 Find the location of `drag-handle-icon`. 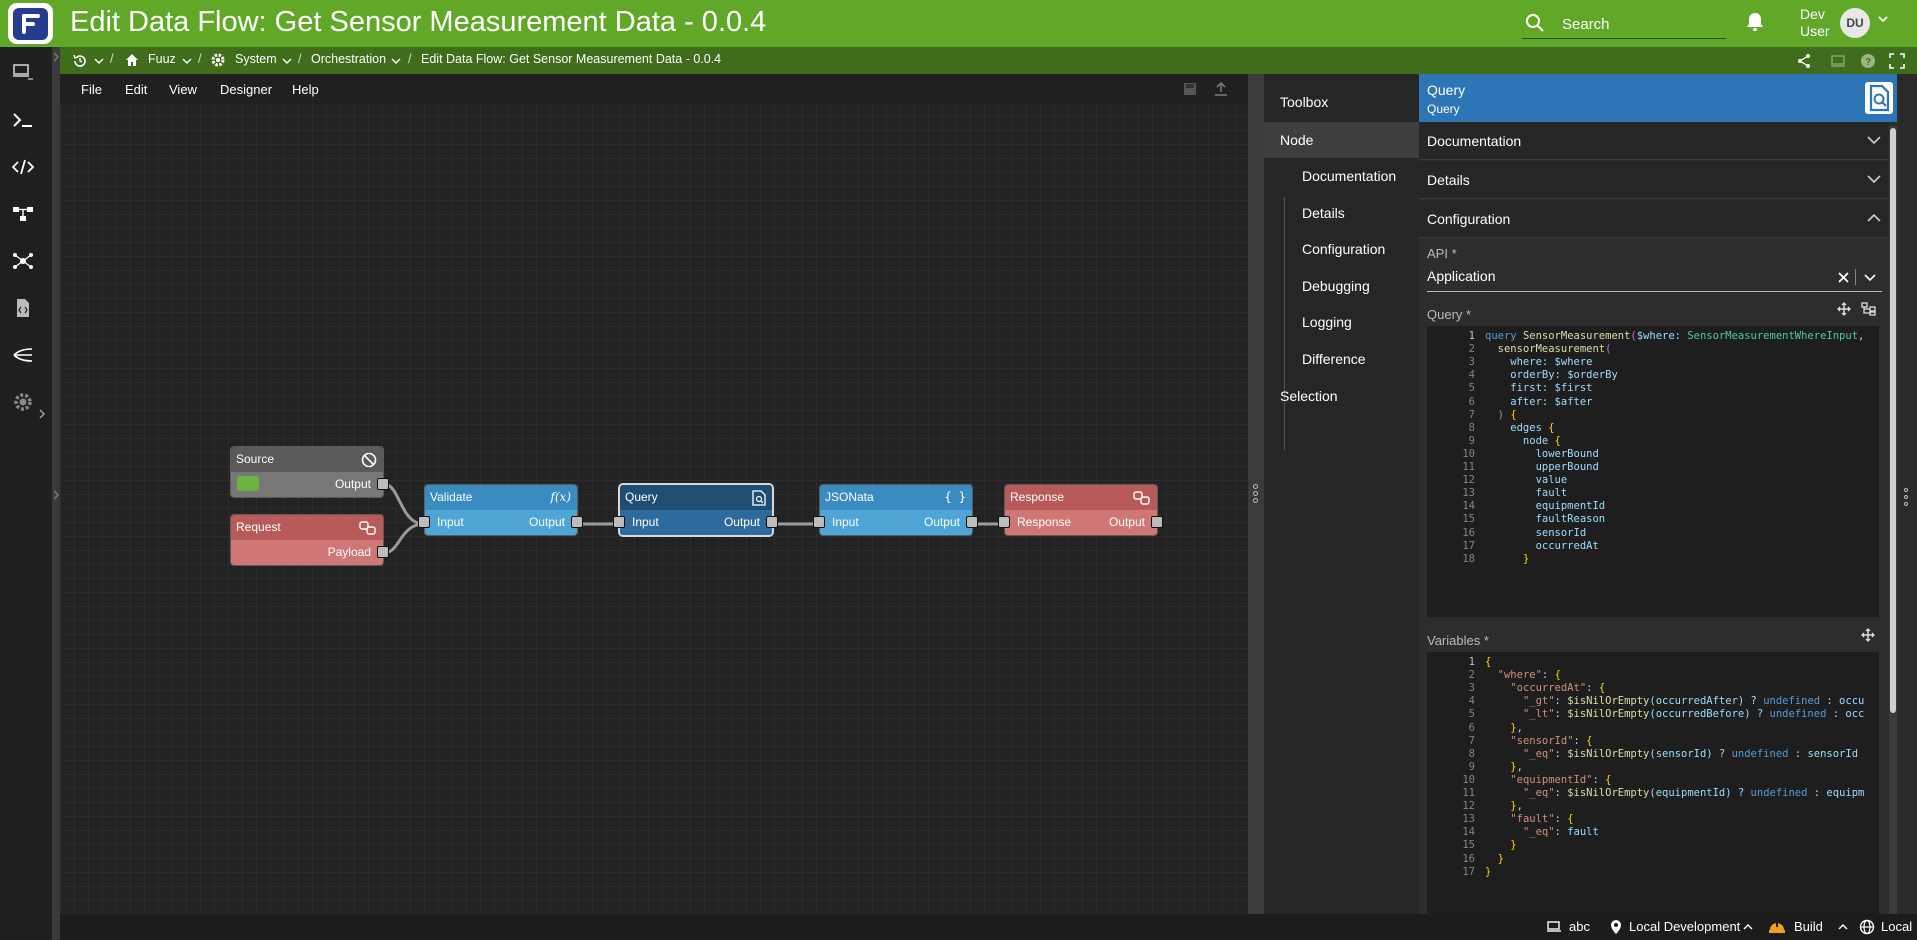

drag-handle-icon is located at coordinates (1906, 498).